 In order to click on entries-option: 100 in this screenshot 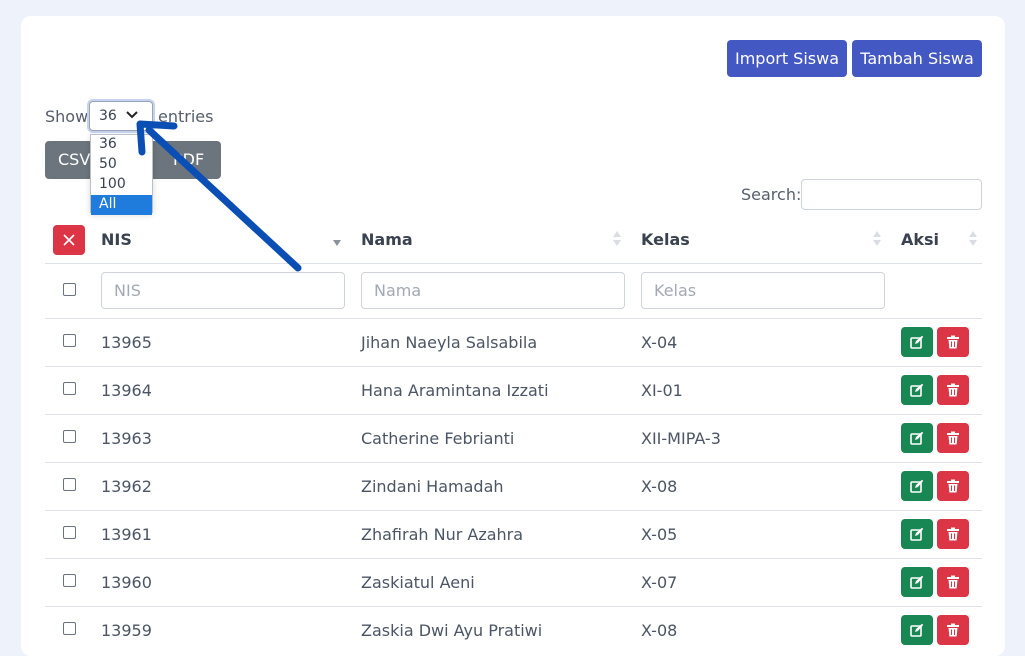, I will do `click(121, 185)`.